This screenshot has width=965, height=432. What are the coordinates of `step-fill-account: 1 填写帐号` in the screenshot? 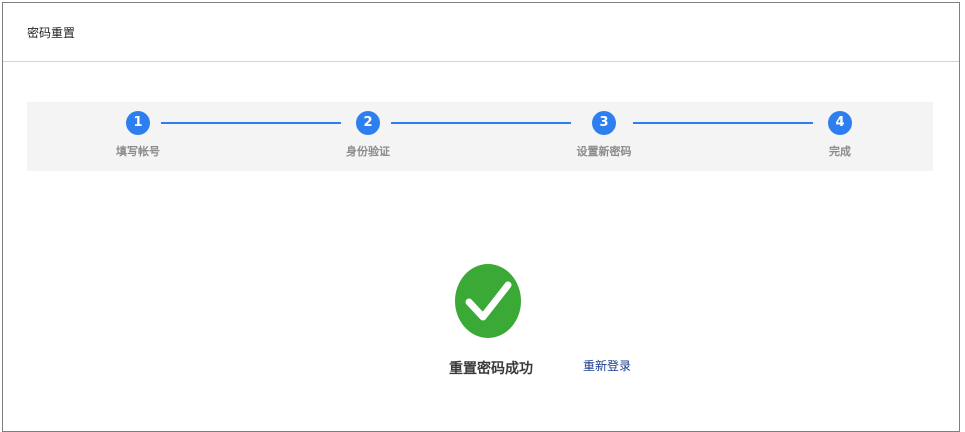 It's located at (138, 135).